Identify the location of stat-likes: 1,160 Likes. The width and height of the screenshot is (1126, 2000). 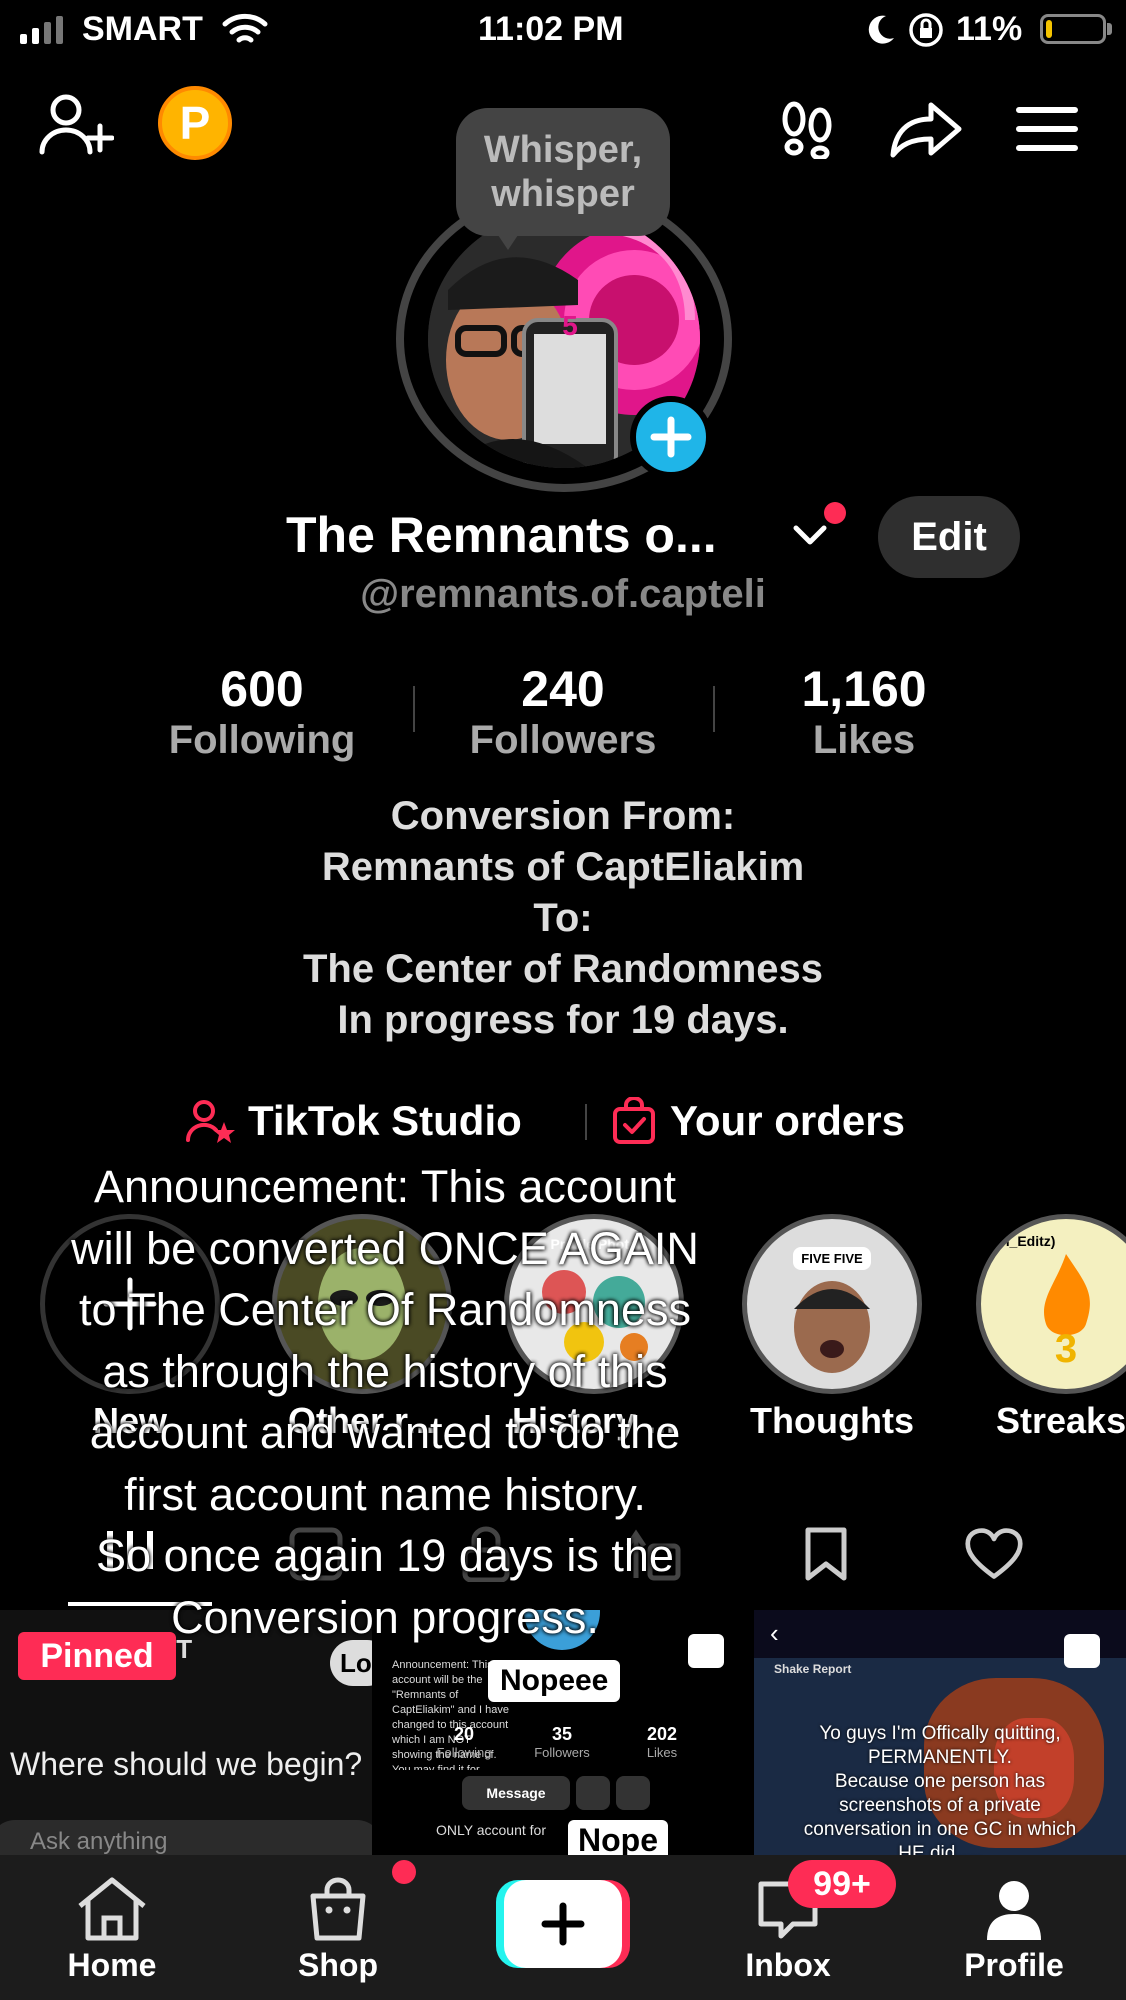
(864, 711).